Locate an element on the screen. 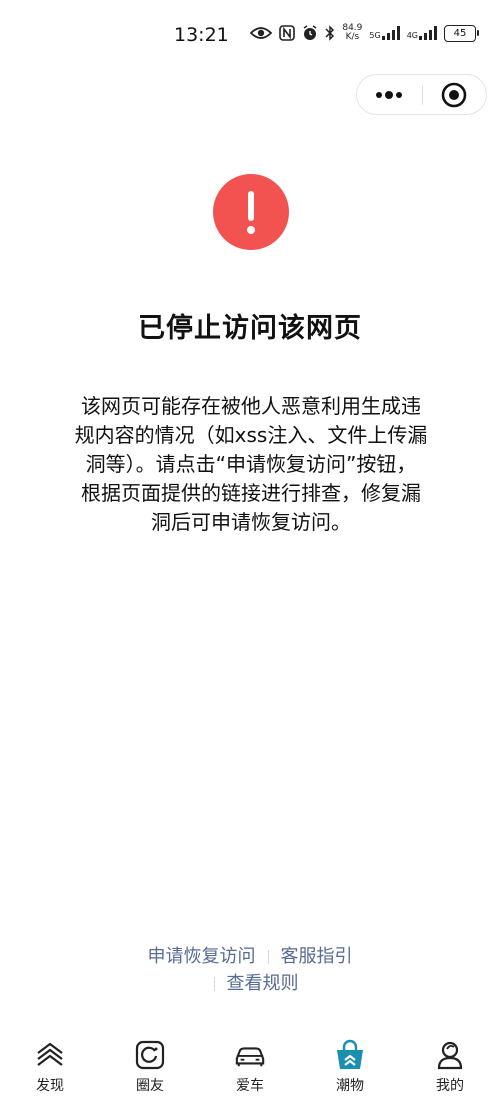  tab-trendy: 潮物 is located at coordinates (350, 1065).